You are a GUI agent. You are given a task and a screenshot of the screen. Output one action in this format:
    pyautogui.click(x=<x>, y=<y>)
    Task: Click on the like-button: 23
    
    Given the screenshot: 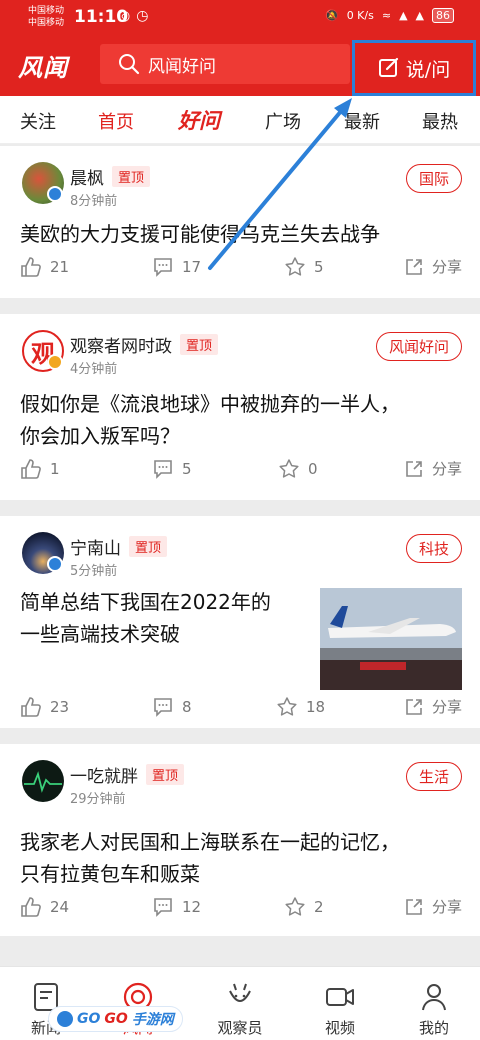 What is the action you would take?
    pyautogui.click(x=44, y=707)
    